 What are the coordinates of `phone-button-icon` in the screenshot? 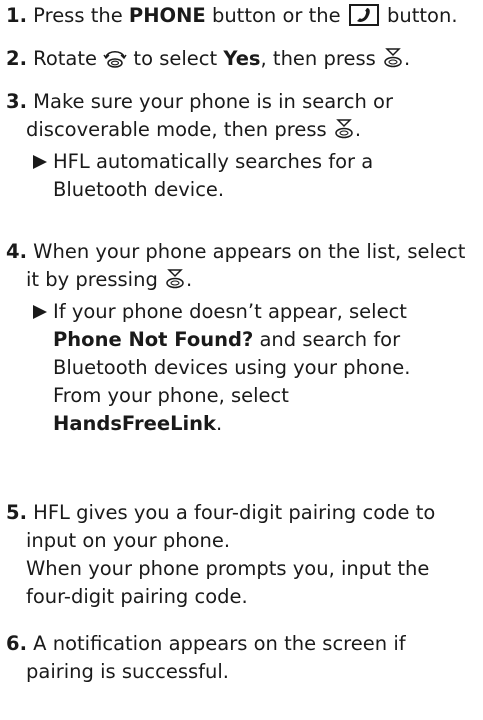 It's located at (363, 15).